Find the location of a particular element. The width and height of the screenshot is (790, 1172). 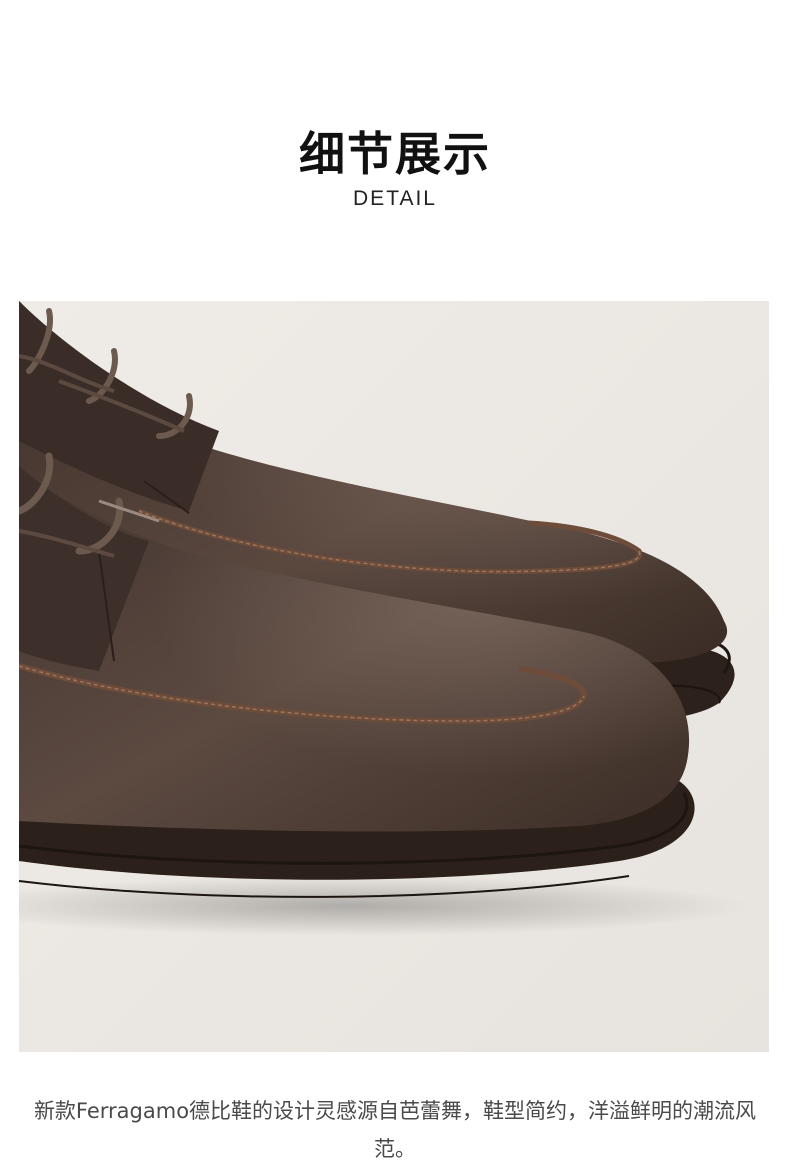

section-header: 细节展示 DETAIL is located at coordinates (395, 169).